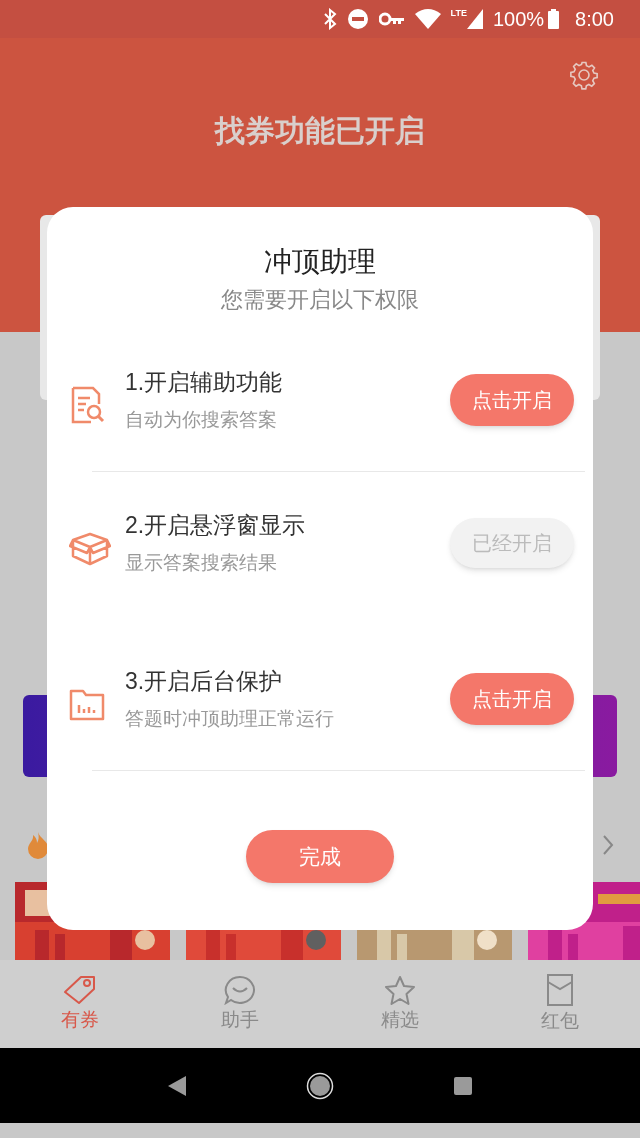 The image size is (640, 1138). Describe the element at coordinates (518, 19) in the screenshot. I see `battery-percentage: 100%` at that location.